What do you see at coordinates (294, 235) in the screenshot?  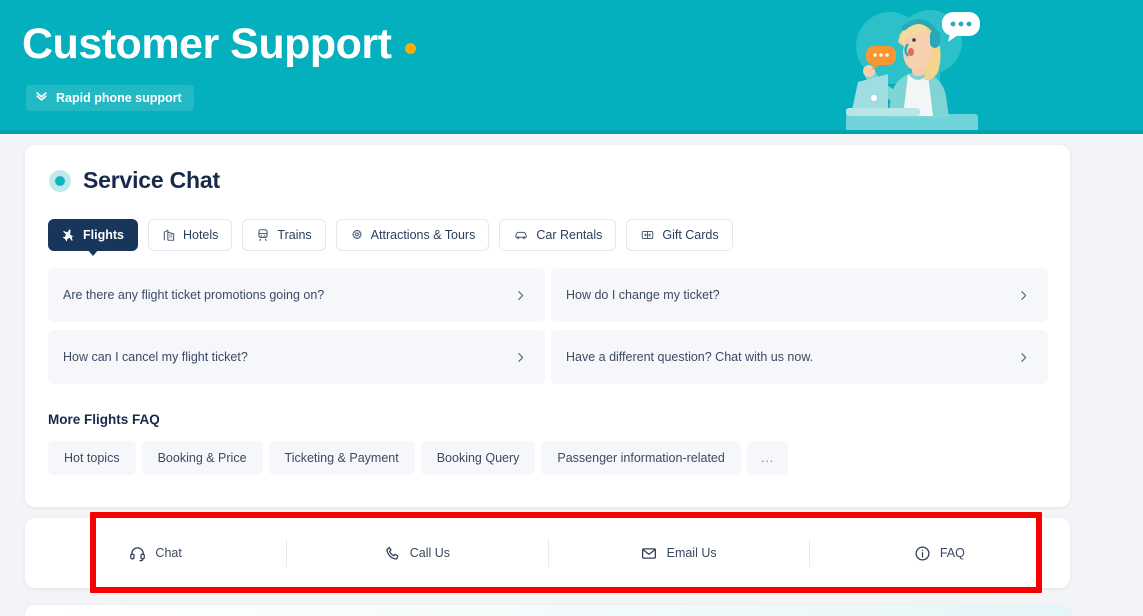 I see `tab-trains-label: Trains` at bounding box center [294, 235].